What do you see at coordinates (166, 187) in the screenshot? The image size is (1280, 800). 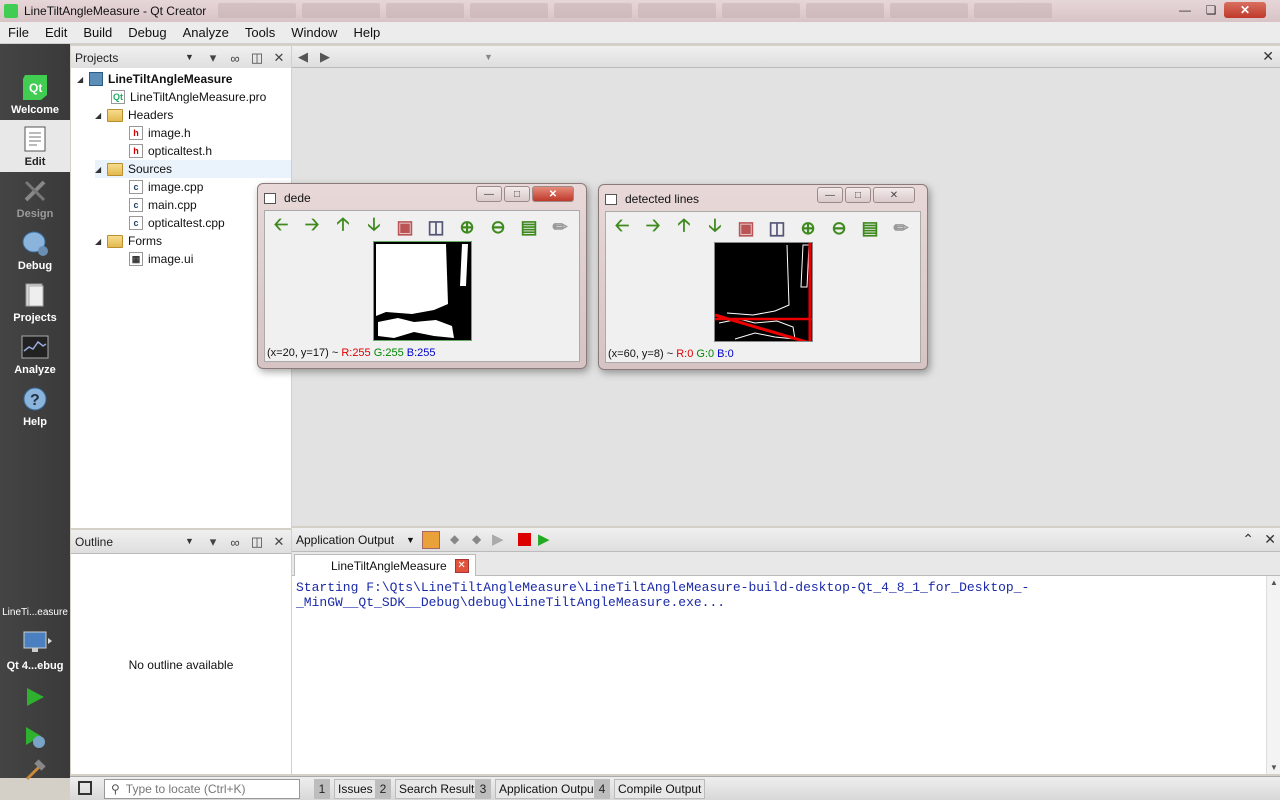 I see `tree-item-image-cpp: c image.cpp` at bounding box center [166, 187].